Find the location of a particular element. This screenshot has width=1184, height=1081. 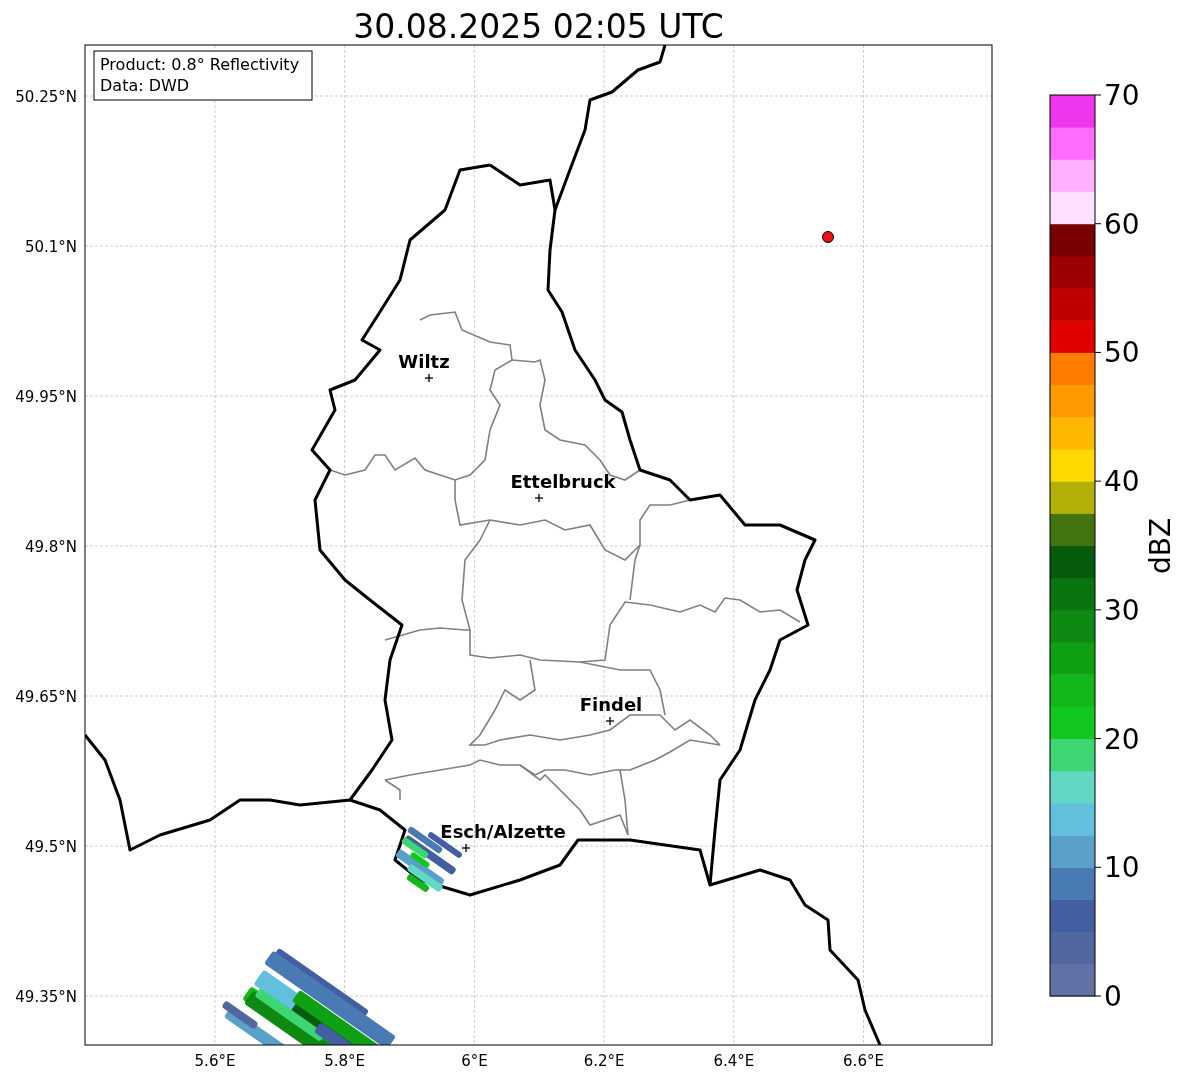

longitude-label: 6.6°E is located at coordinates (863, 1061).